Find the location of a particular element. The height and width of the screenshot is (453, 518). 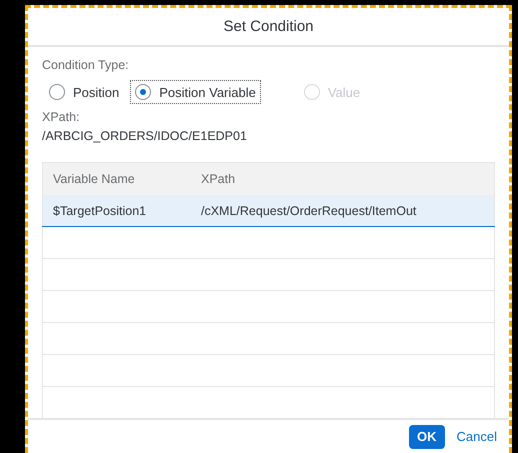

cancel-button: Cancel is located at coordinates (476, 436).